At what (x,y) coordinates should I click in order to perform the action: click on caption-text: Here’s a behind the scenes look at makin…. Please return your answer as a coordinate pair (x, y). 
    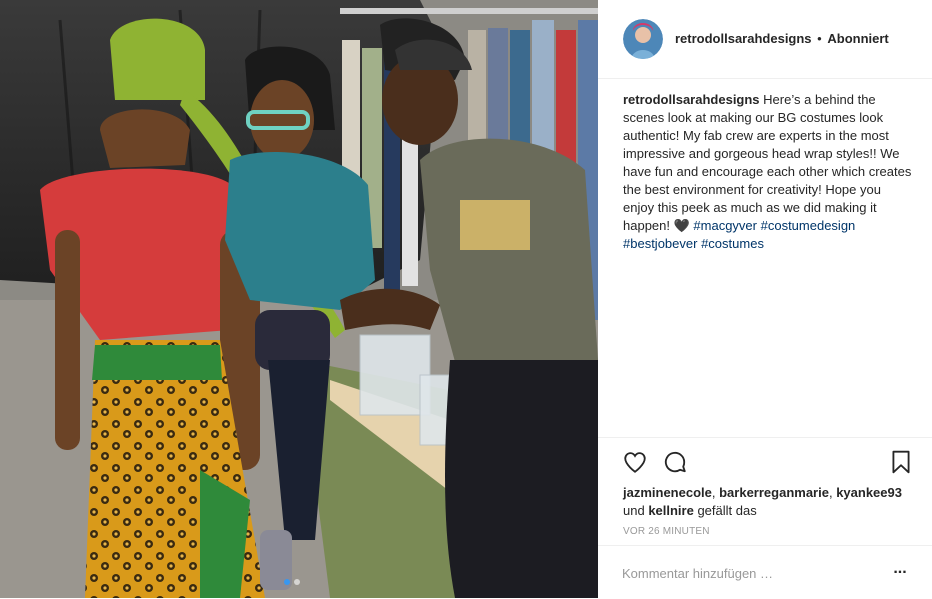
    Looking at the image, I should click on (767, 162).